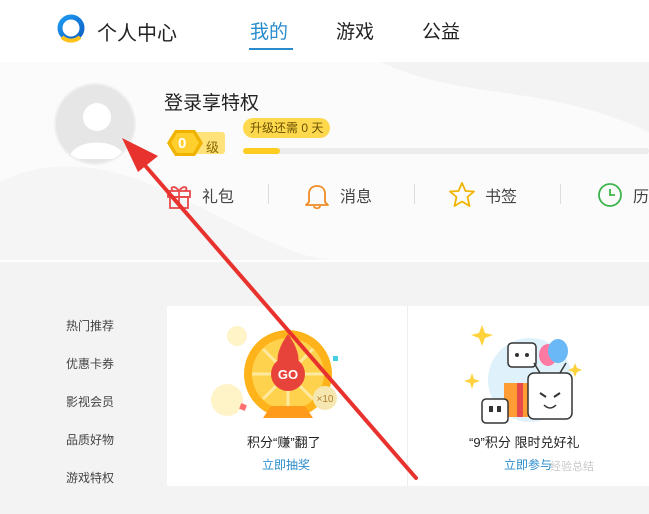 This screenshot has width=649, height=514. I want to click on go-badge: GO, so click(288, 374).